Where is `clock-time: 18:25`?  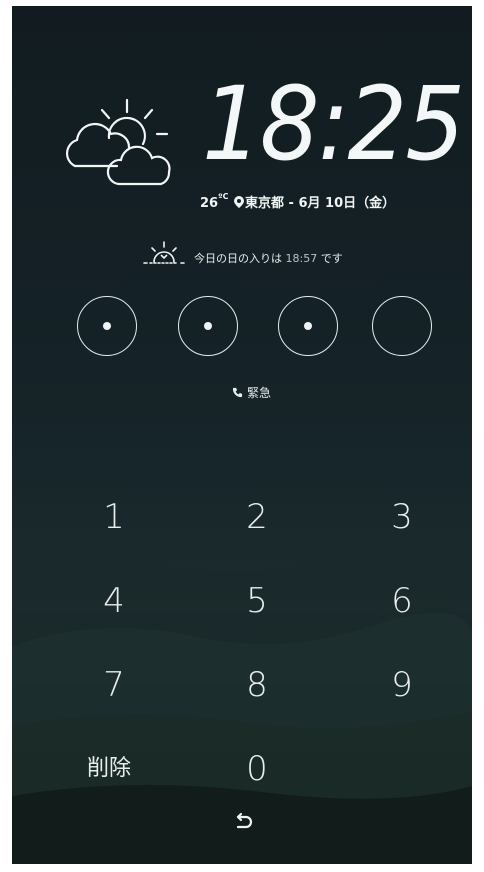
clock-time: 18:25 is located at coordinates (333, 124).